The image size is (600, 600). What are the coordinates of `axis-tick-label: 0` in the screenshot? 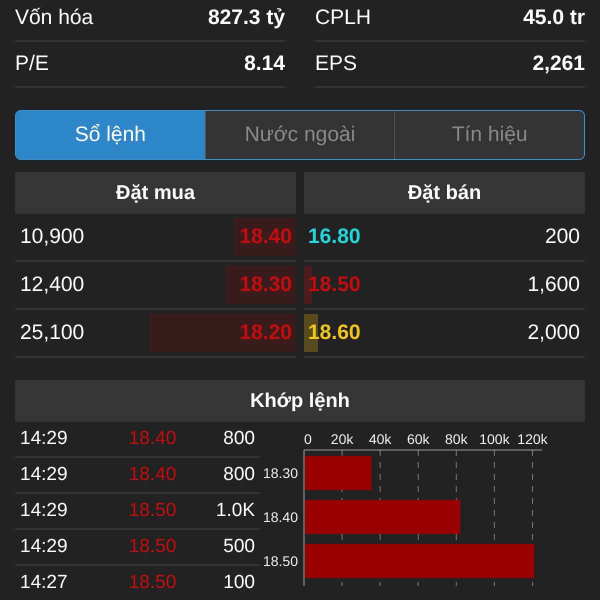 It's located at (308, 439).